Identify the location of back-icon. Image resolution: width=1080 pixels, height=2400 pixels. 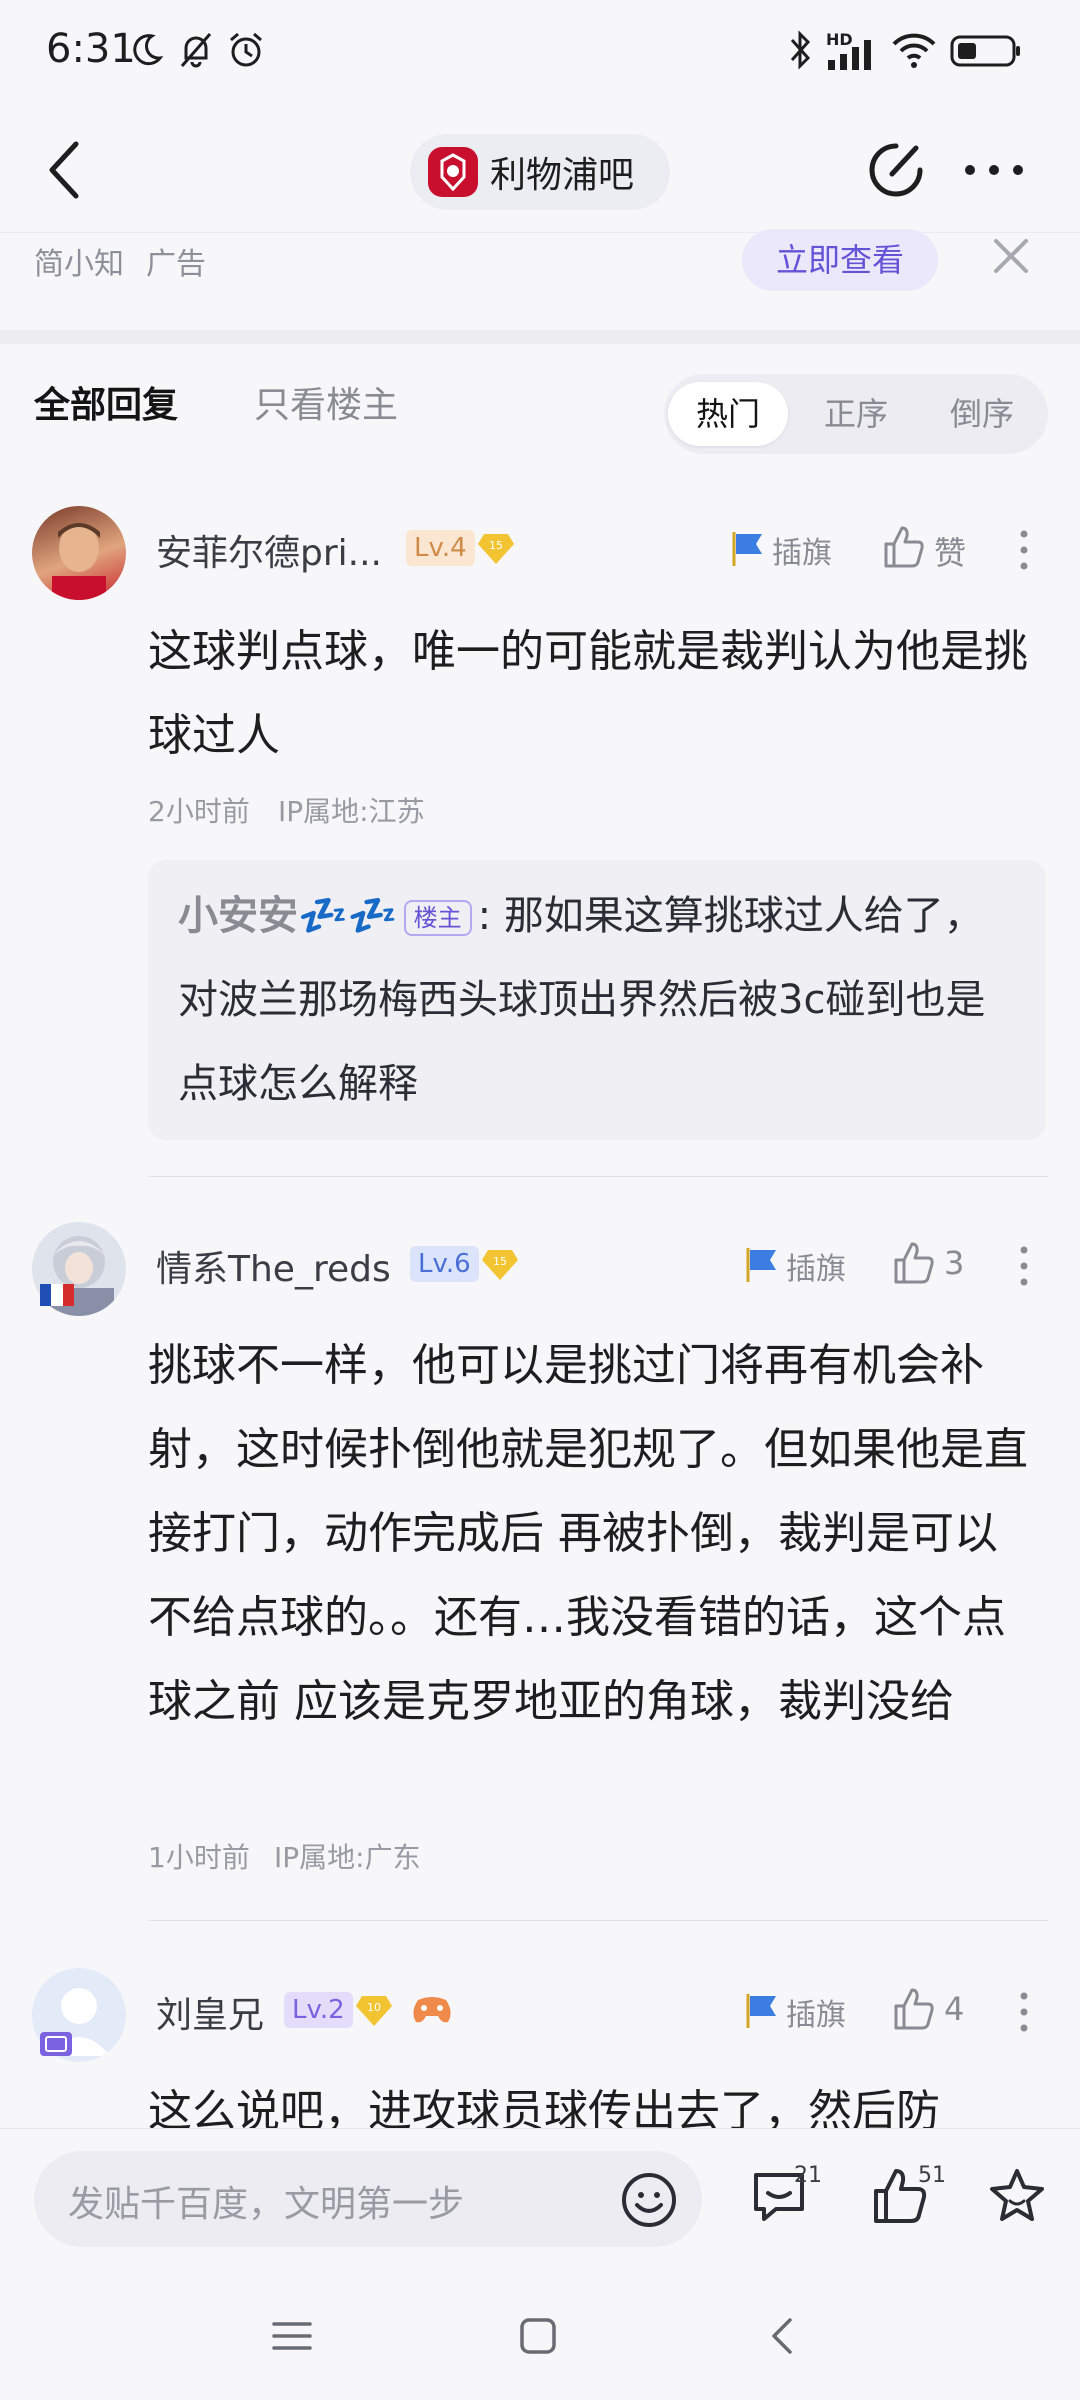
(784, 2336).